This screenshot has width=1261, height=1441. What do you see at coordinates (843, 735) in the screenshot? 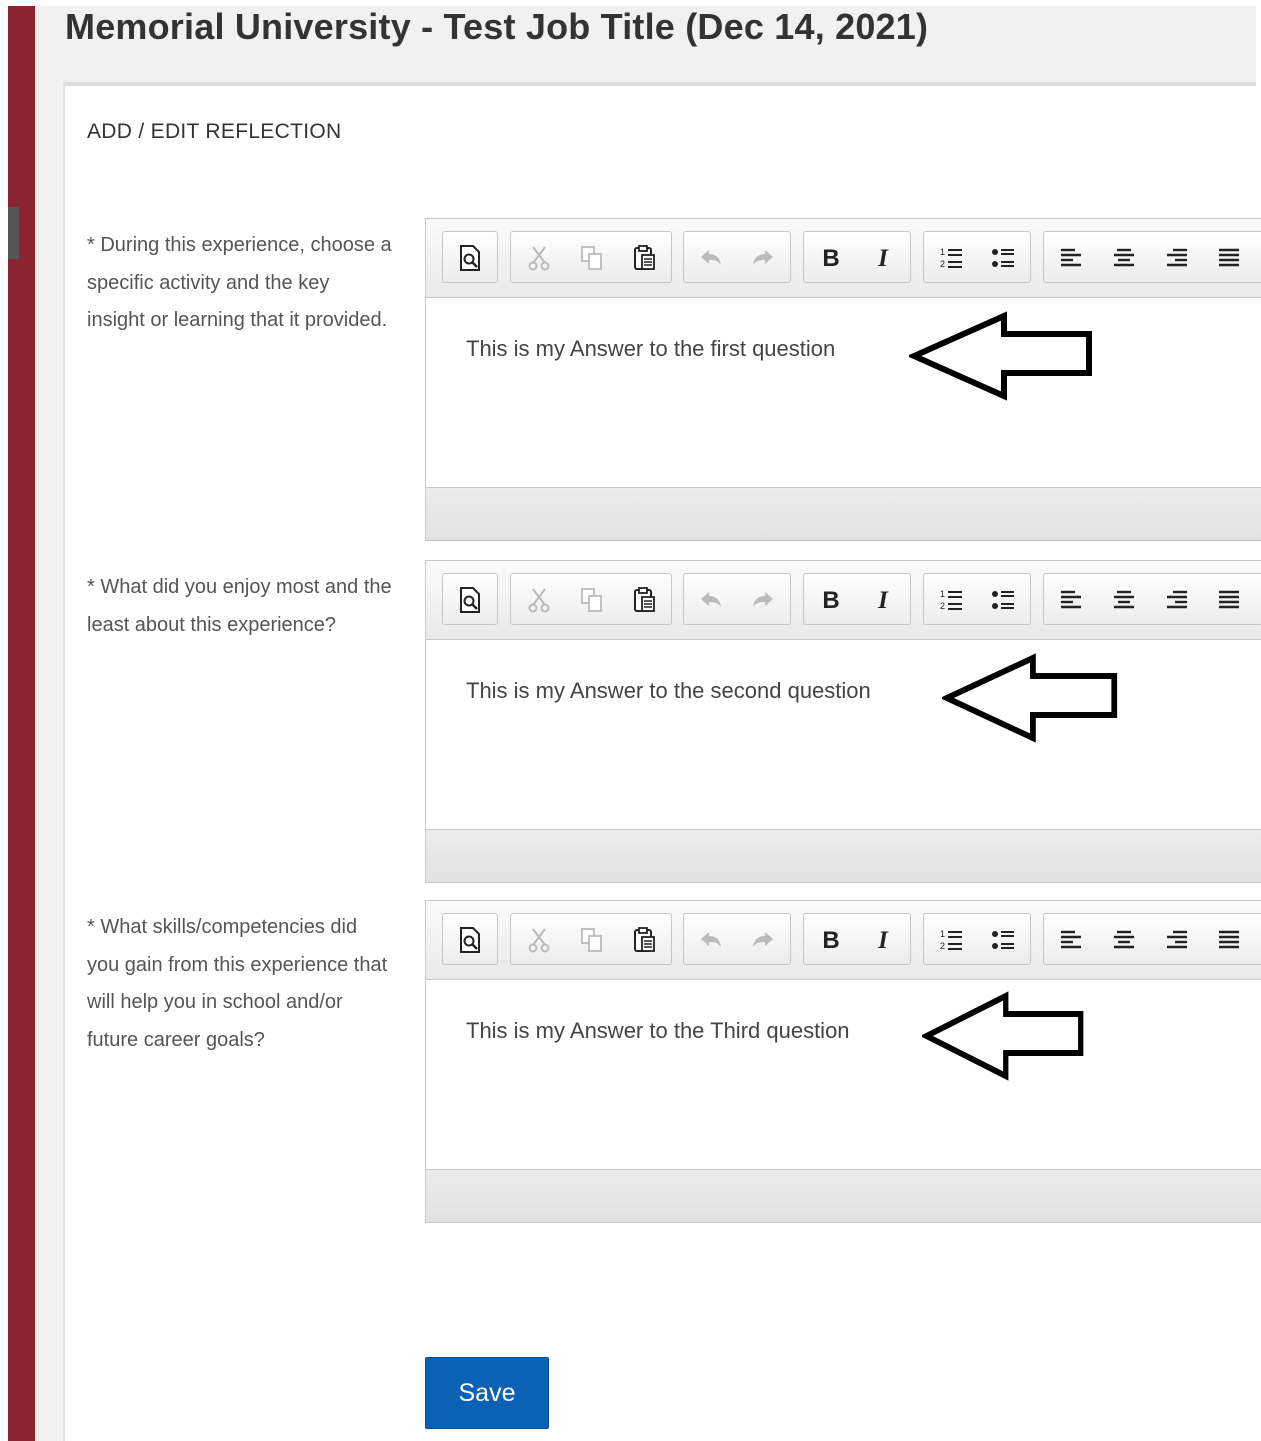
I see `editor-content-area: This is my Answer to the second question` at bounding box center [843, 735].